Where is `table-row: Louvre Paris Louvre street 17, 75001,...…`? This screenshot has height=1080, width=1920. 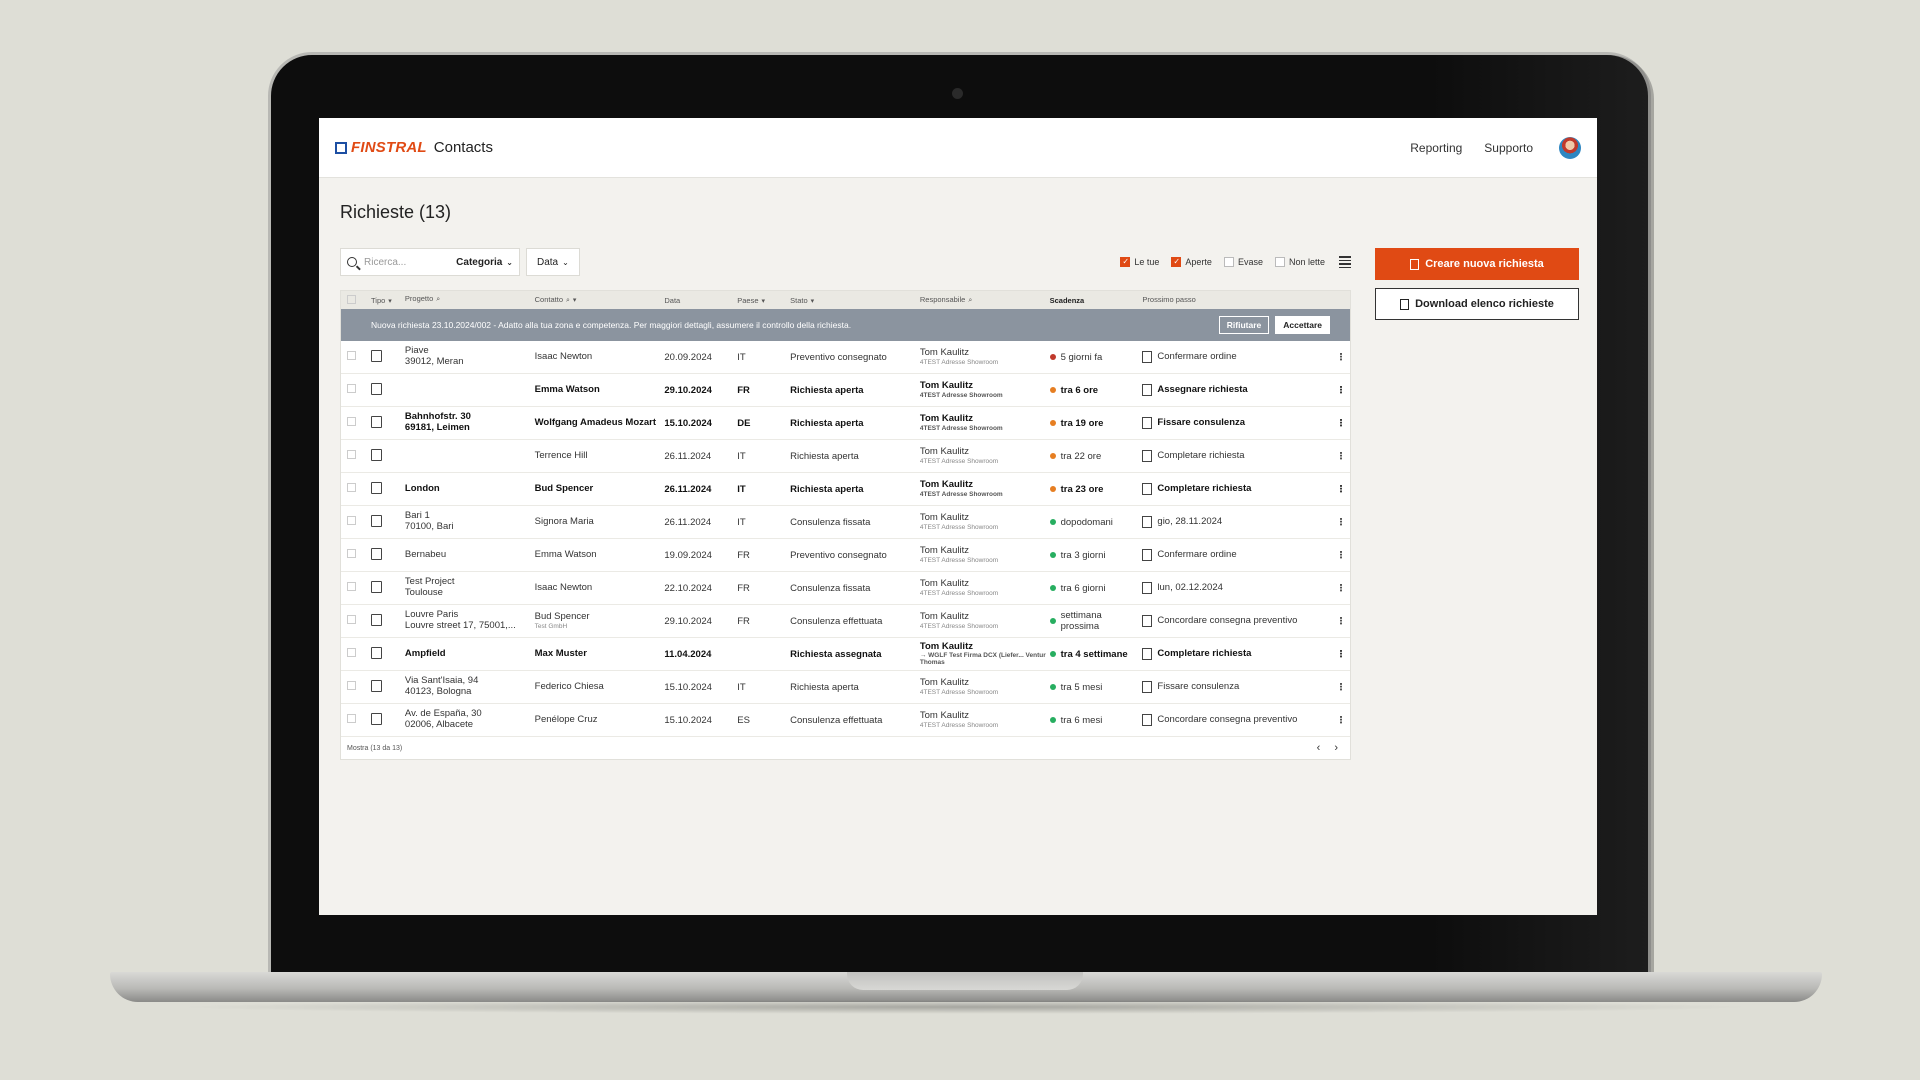 table-row: Louvre Paris Louvre street 17, 75001,...… is located at coordinates (845, 621).